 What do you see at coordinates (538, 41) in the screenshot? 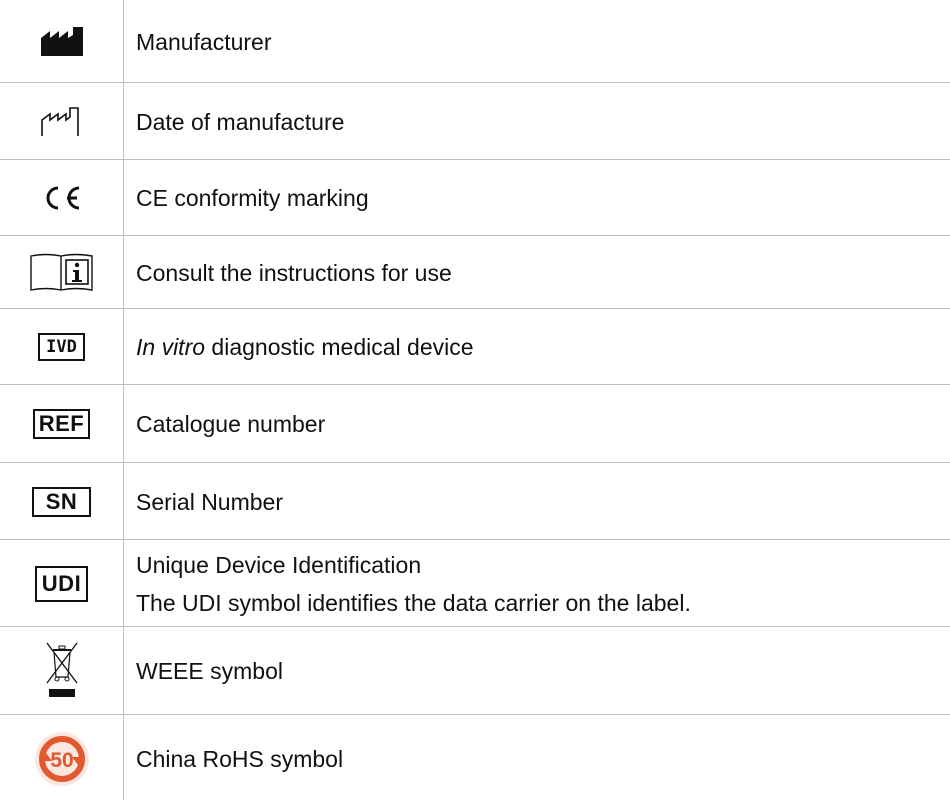
I see `description-cell: Manufacturer` at bounding box center [538, 41].